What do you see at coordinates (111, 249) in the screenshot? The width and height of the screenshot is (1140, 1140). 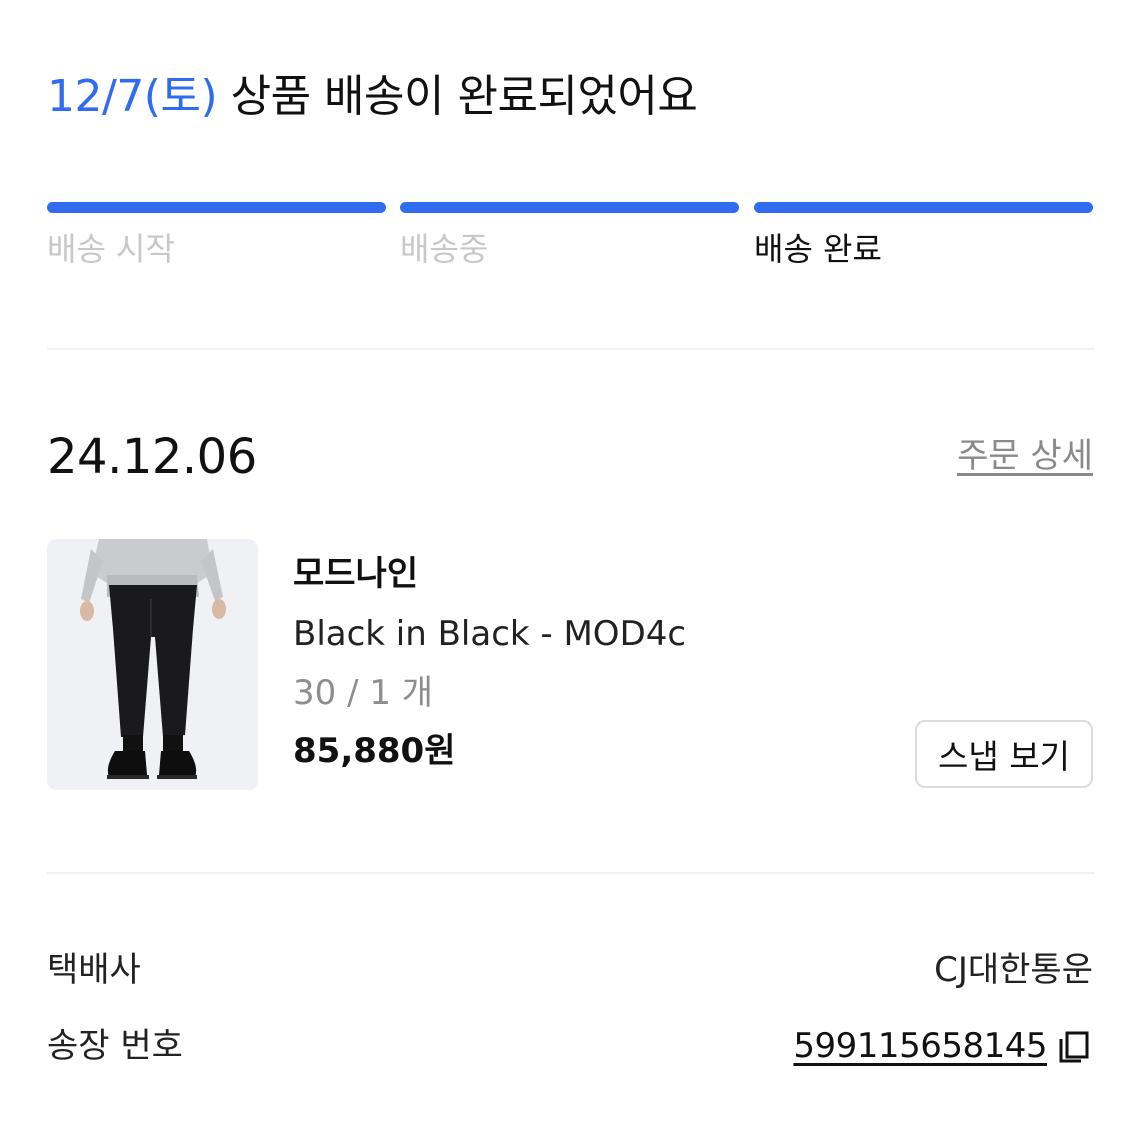 I see `step-label: 배송 시작` at bounding box center [111, 249].